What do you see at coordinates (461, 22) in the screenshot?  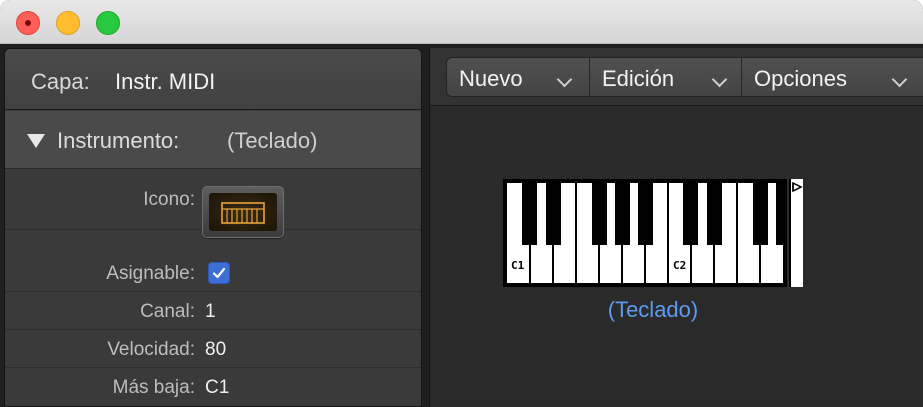 I see `title-bar` at bounding box center [461, 22].